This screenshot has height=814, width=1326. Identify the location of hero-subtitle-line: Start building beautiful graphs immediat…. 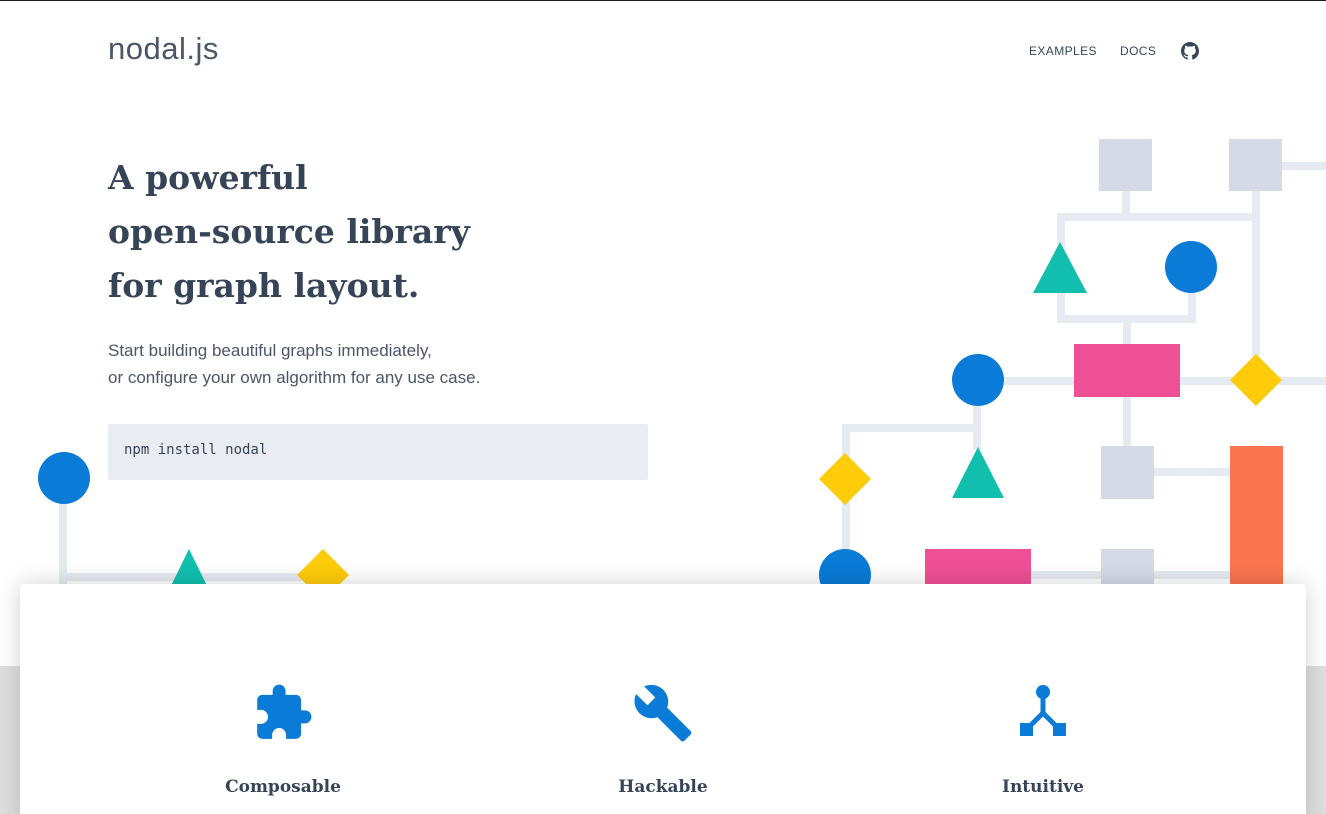
(270, 350).